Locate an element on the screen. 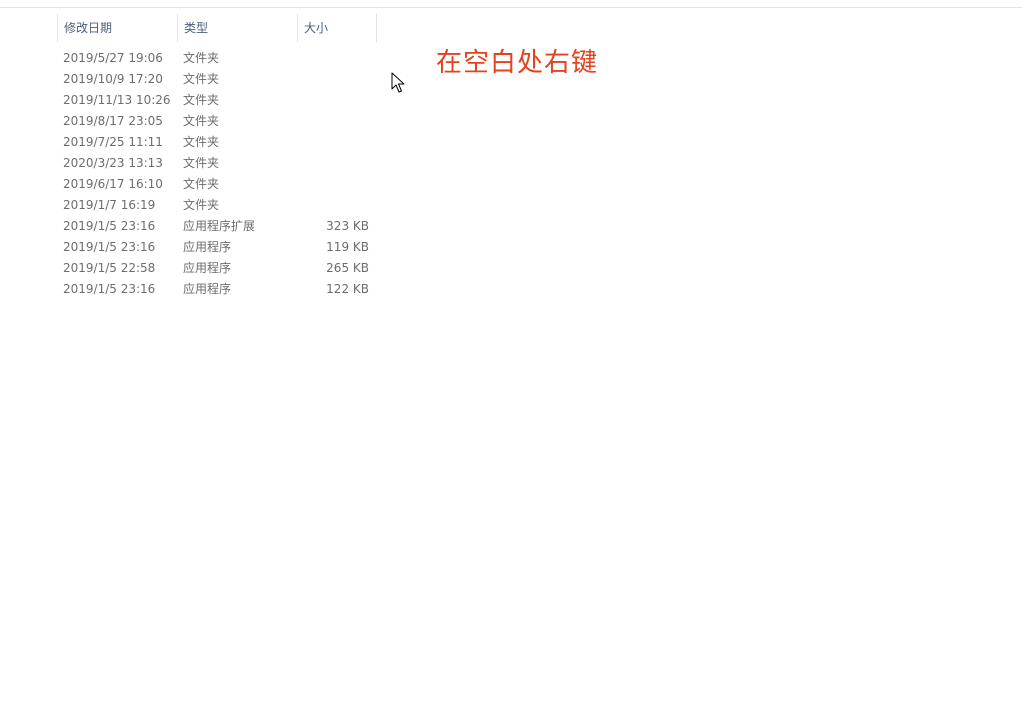 This screenshot has height=714, width=1022. instruction-annotation: 在空白处右键 is located at coordinates (517, 63).